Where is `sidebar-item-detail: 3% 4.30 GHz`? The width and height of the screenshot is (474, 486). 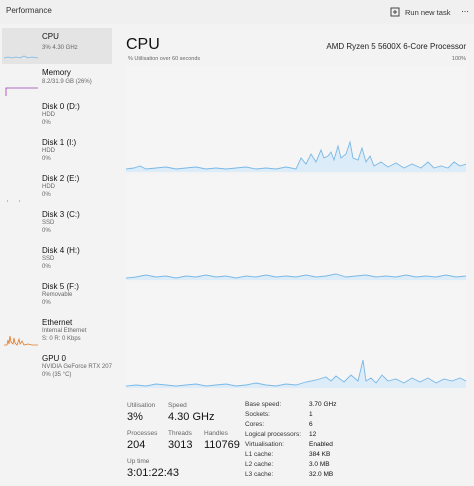
sidebar-item-detail: 3% 4.30 GHz is located at coordinates (60, 48).